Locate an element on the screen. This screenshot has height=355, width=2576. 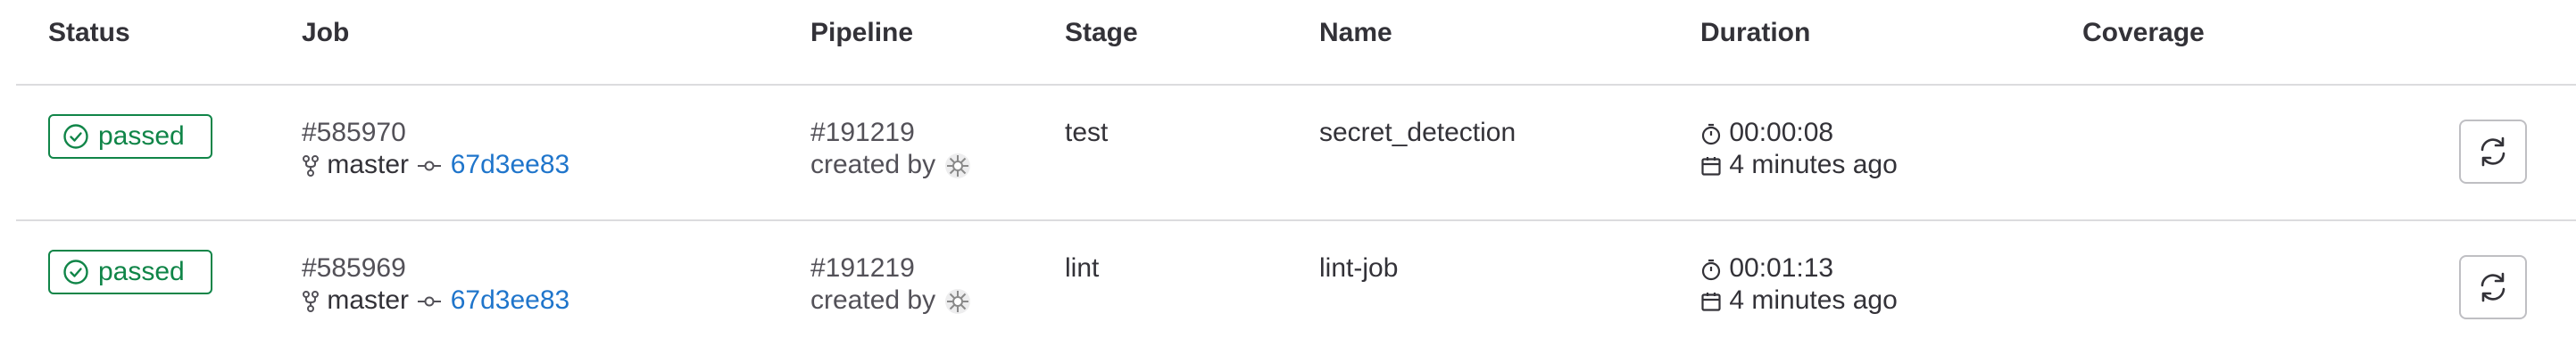
job-name-link: lint-job is located at coordinates (1358, 268).